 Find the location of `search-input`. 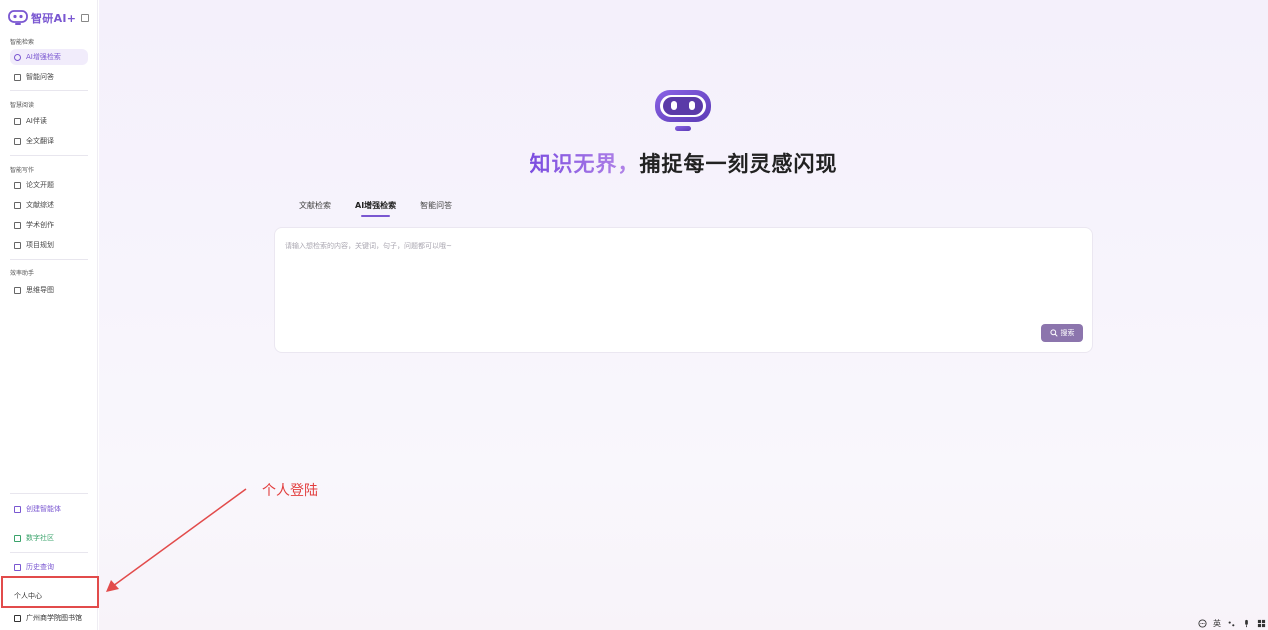

search-input is located at coordinates (665, 246).